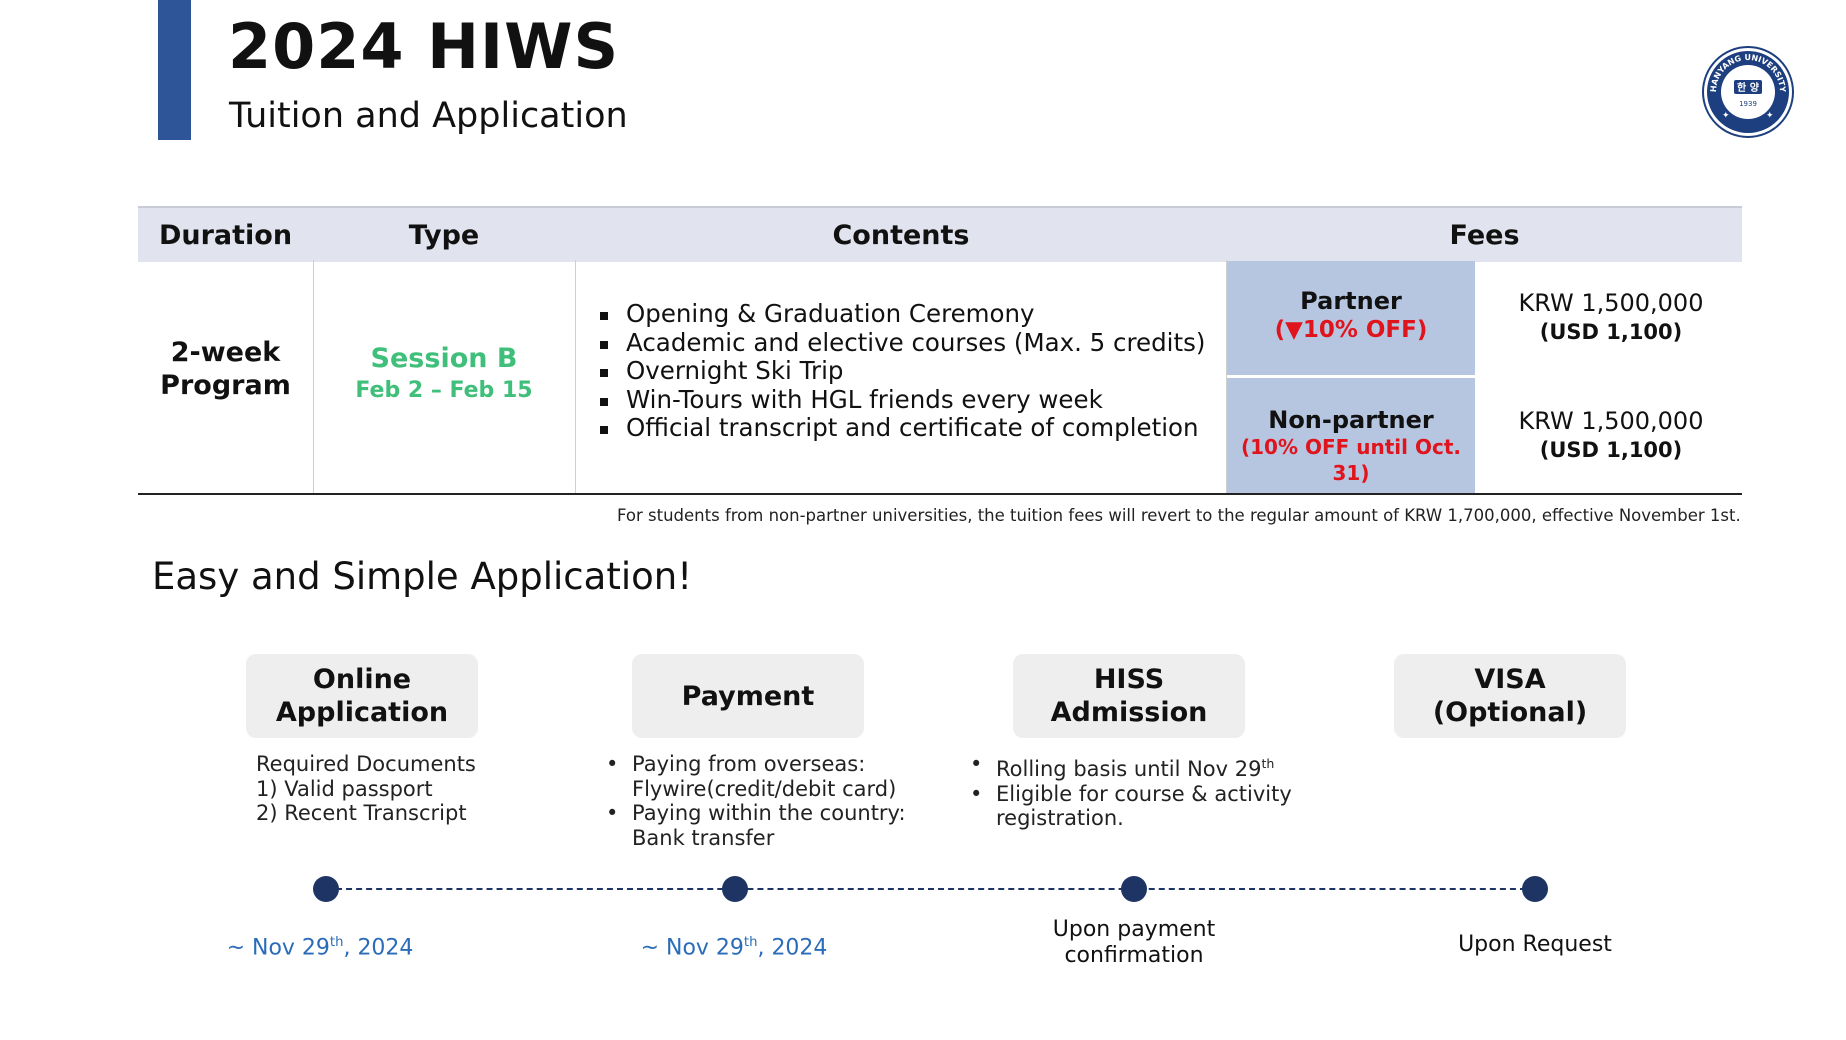 Image resolution: width=1846 pixels, height=1040 pixels. What do you see at coordinates (225, 235) in the screenshot?
I see `column-header-duration: Duration` at bounding box center [225, 235].